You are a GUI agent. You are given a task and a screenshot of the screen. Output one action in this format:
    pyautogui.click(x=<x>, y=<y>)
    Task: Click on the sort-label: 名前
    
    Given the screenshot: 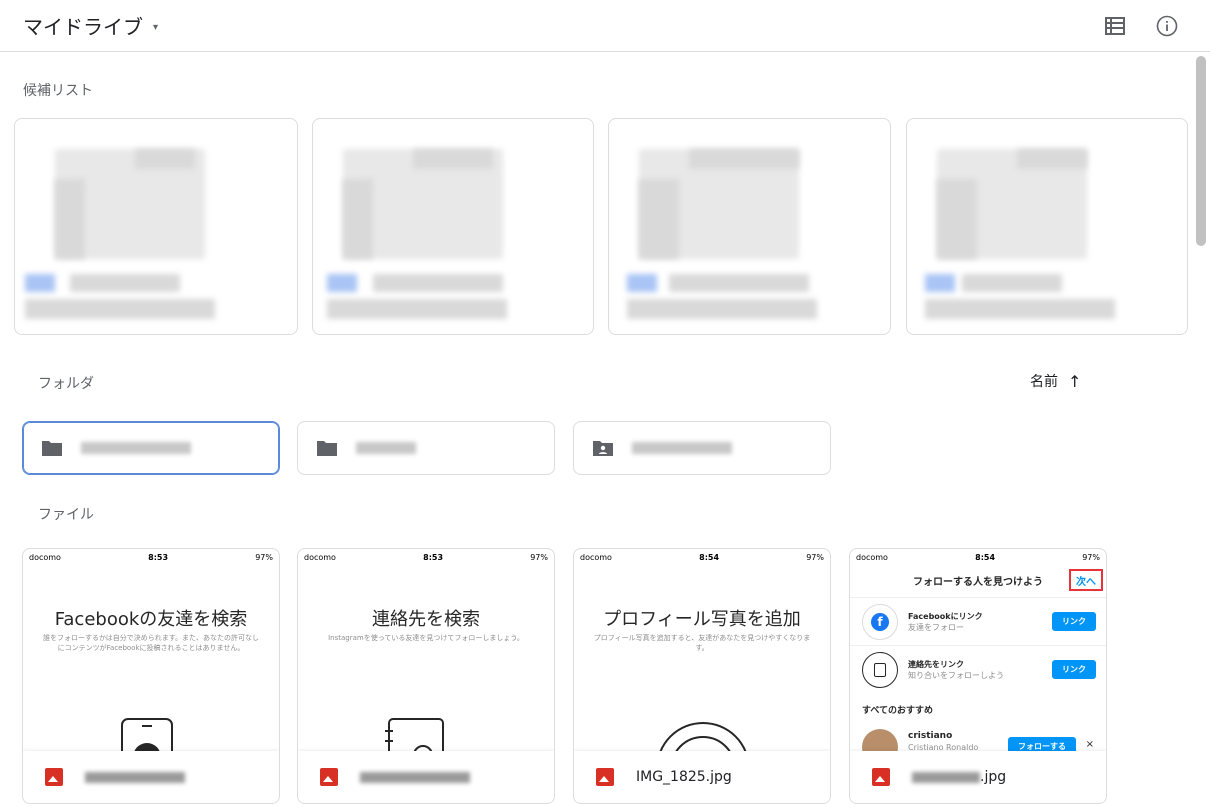 What is the action you would take?
    pyautogui.click(x=1044, y=382)
    